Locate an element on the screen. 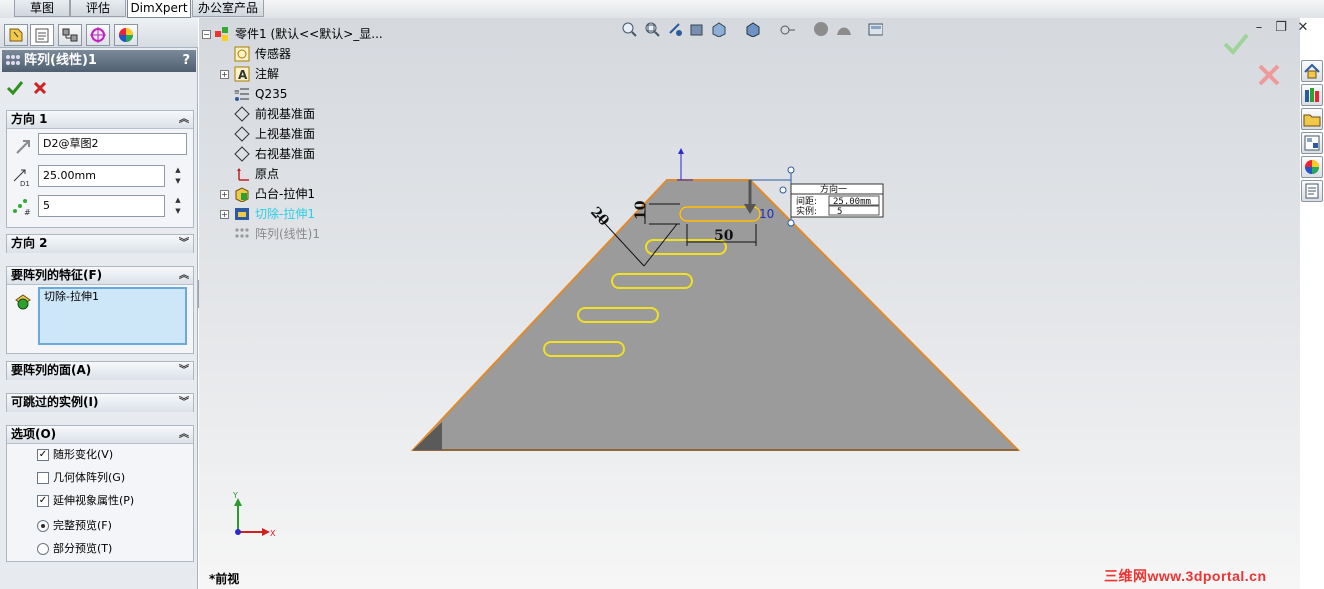  direction1-label: 方向 1 is located at coordinates (29, 119).